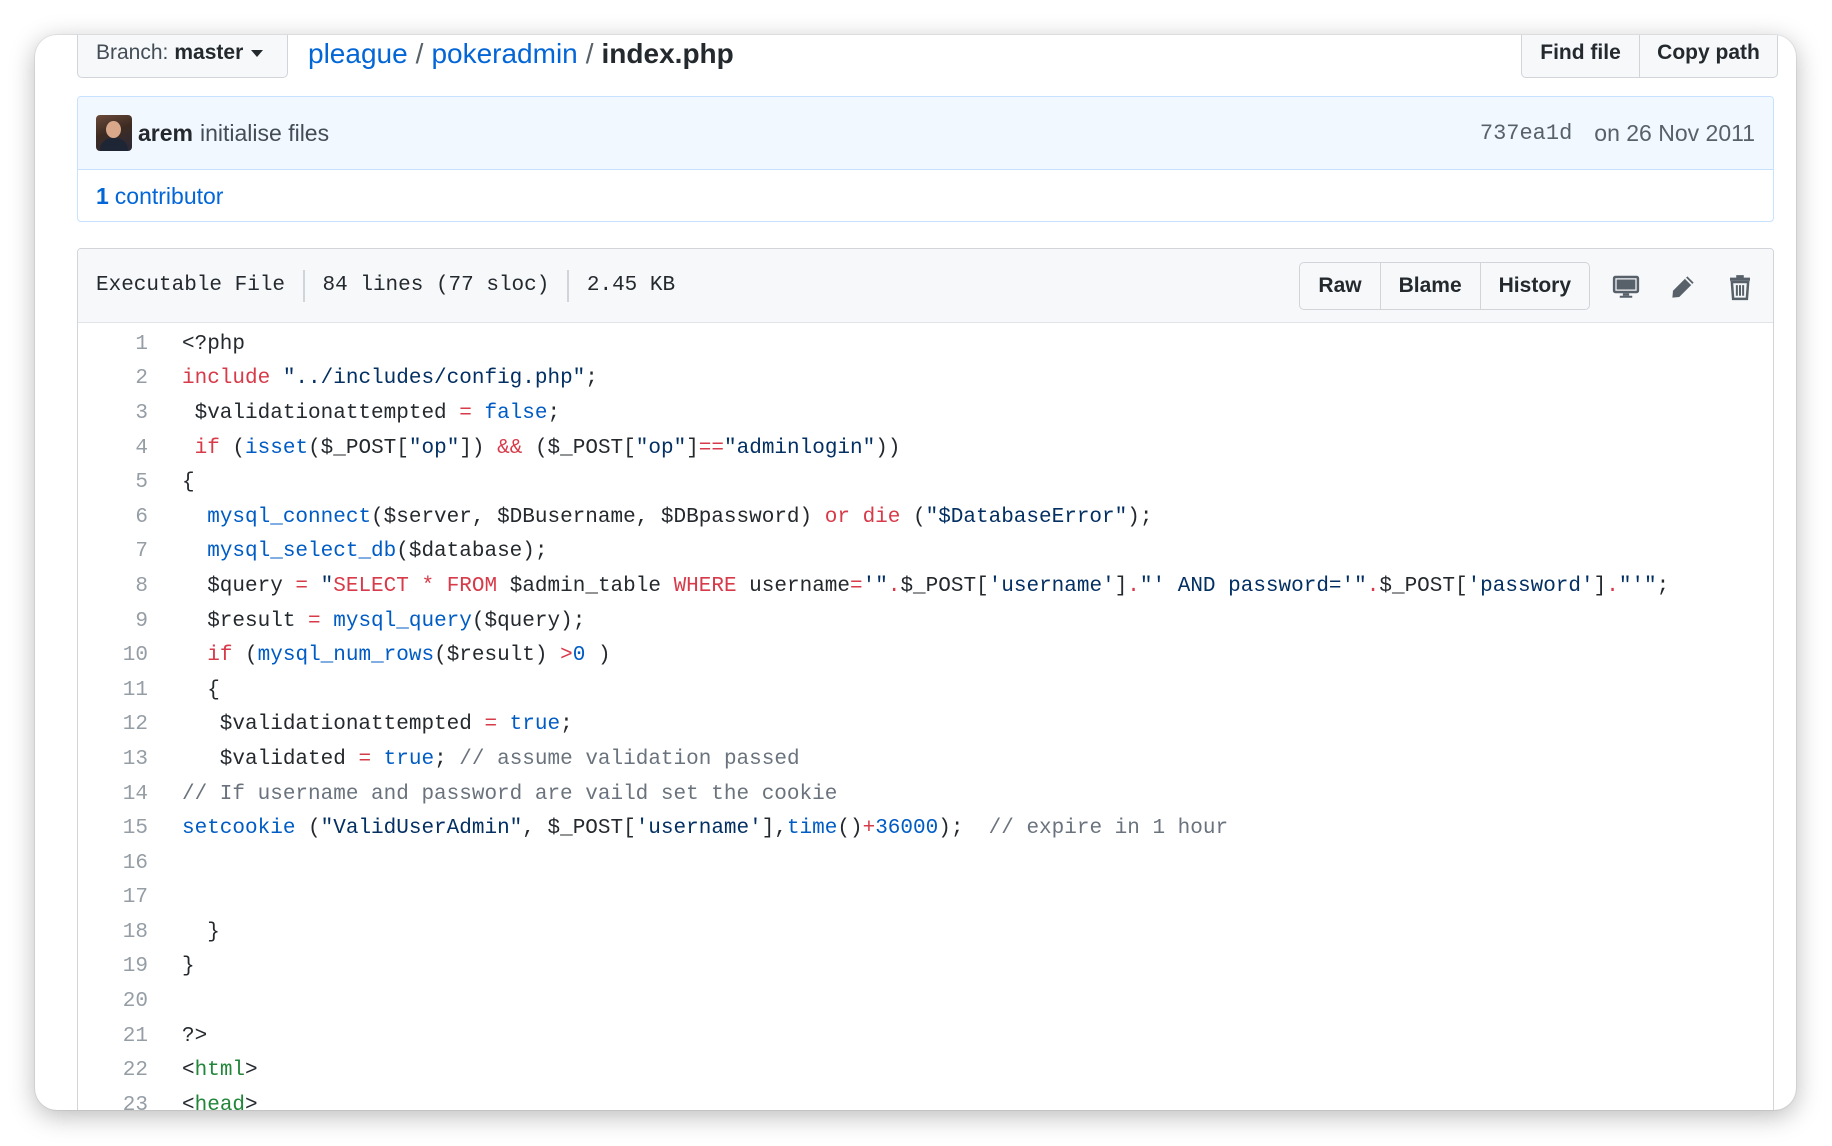 This screenshot has height=1146, width=1832. I want to click on avatar, so click(114, 133).